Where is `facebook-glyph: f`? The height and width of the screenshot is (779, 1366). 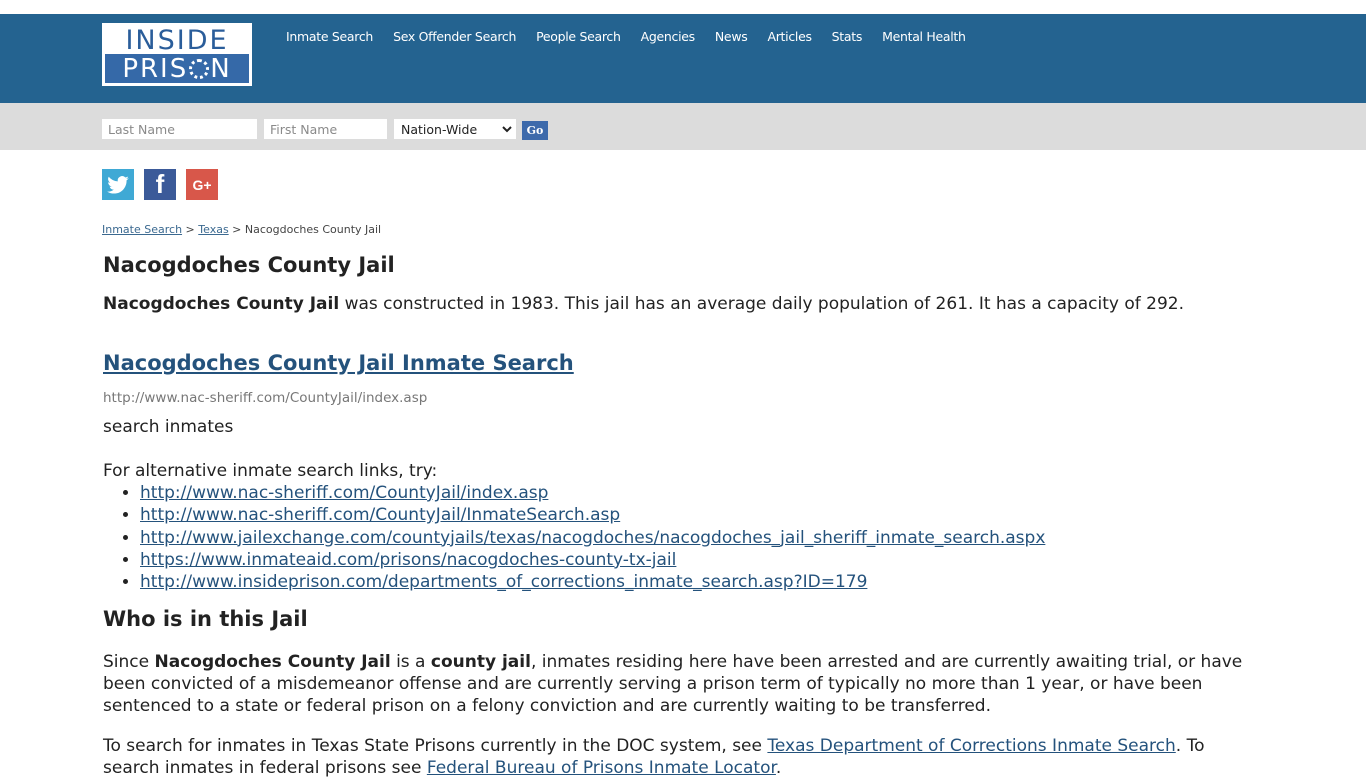 facebook-glyph: f is located at coordinates (160, 184).